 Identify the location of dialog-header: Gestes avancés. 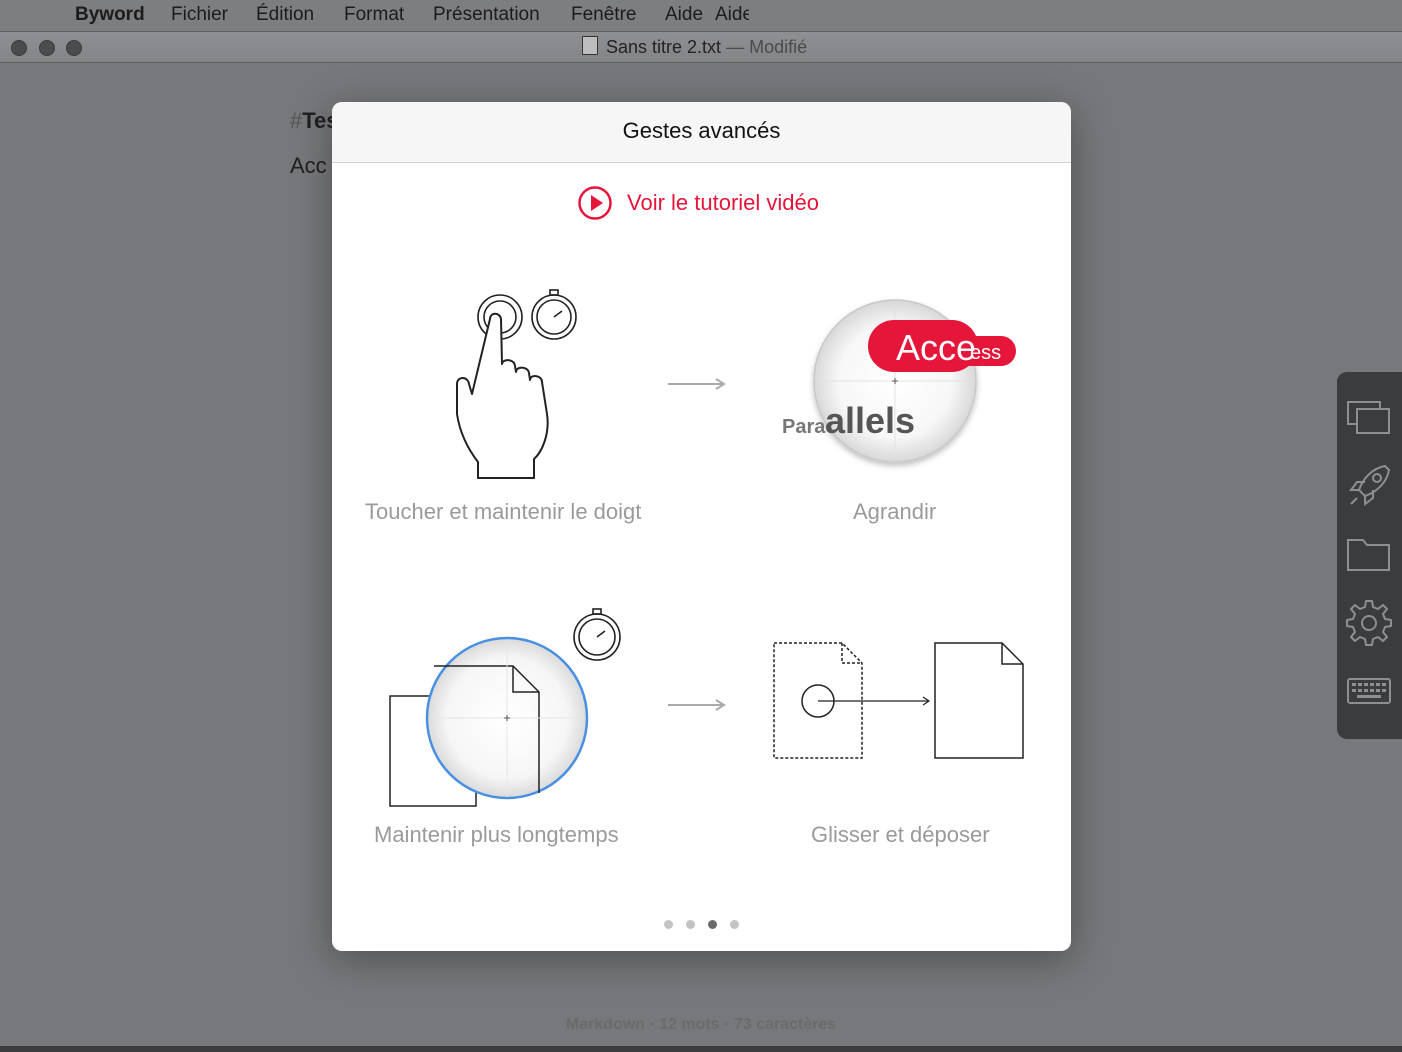
(701, 132).